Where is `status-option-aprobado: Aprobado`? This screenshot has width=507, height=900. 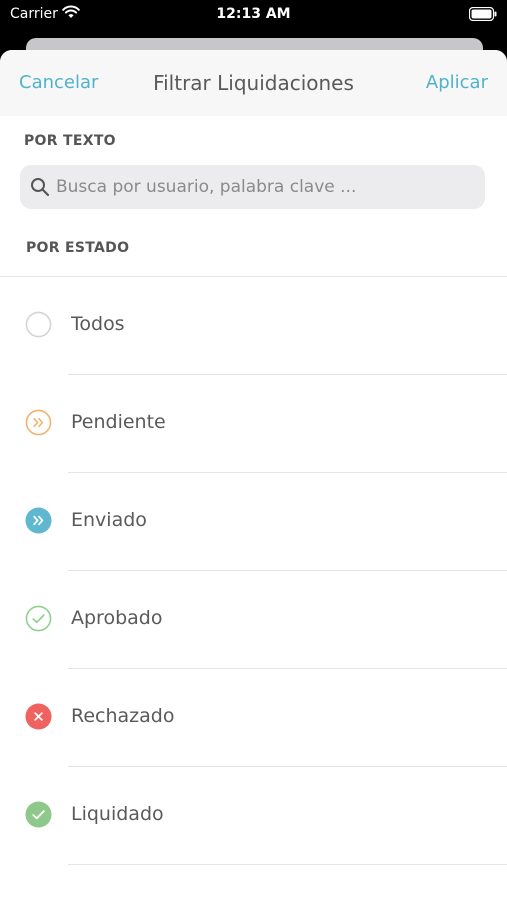 status-option-aprobado: Aprobado is located at coordinates (253, 620).